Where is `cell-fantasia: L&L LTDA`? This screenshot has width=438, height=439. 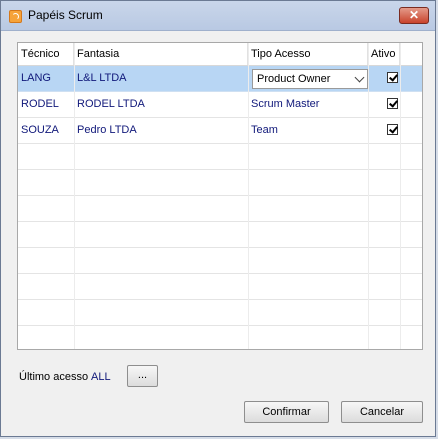
cell-fantasia: L&L LTDA is located at coordinates (102, 78).